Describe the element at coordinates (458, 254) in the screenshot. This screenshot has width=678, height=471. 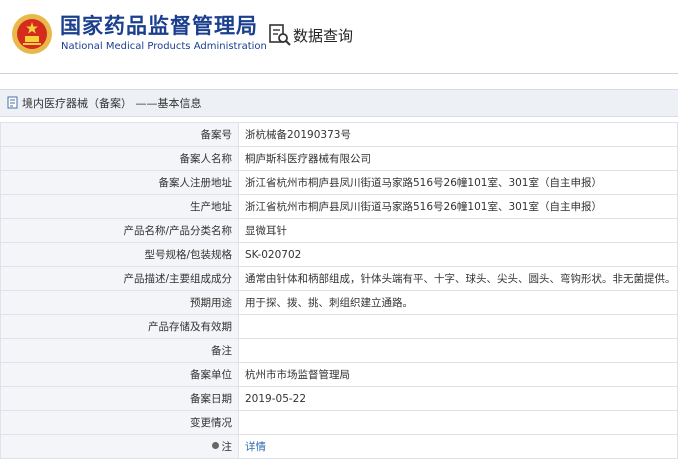
I see `field-value: SK-020702` at that location.